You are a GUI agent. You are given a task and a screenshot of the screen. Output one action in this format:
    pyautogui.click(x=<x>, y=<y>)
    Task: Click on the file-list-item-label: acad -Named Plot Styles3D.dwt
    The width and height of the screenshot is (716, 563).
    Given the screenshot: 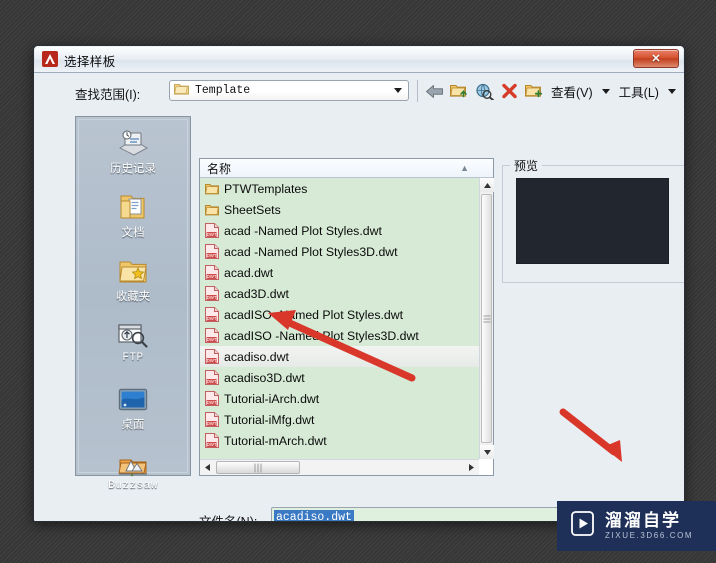 What is the action you would take?
    pyautogui.click(x=311, y=251)
    